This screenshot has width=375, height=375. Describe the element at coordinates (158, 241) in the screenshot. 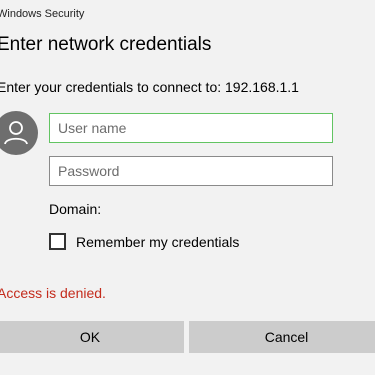

I see `remember-credentials-label: Remember my credentials` at that location.